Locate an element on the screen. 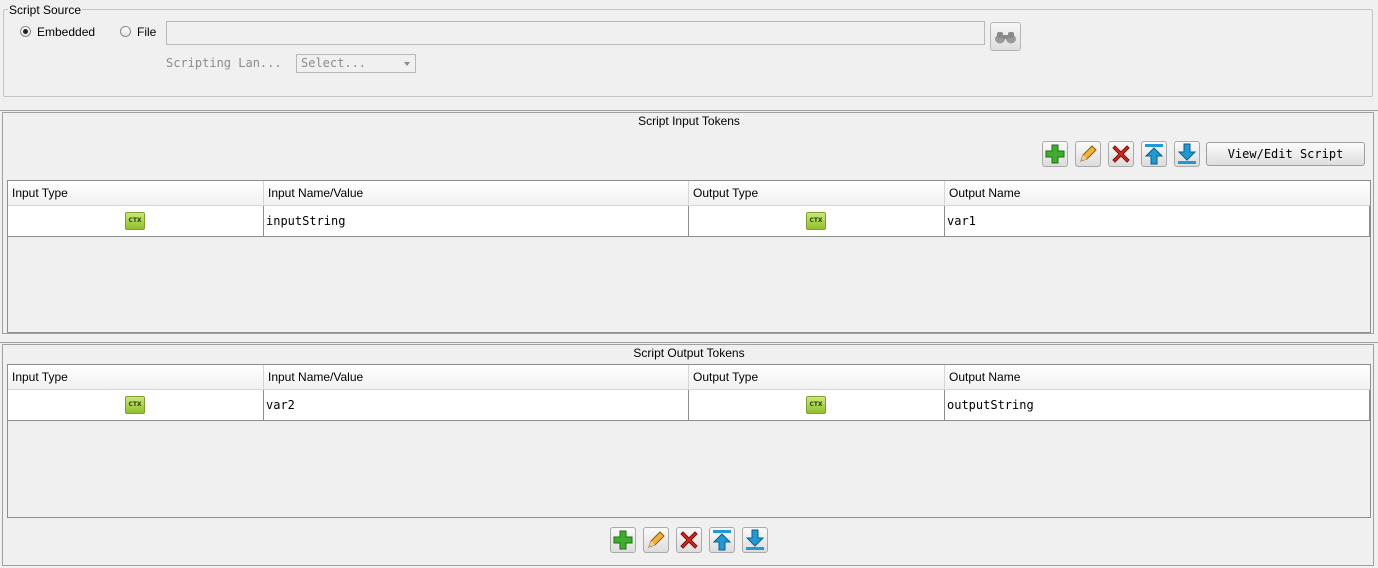 This screenshot has width=1378, height=568. add-token-button is located at coordinates (1055, 154).